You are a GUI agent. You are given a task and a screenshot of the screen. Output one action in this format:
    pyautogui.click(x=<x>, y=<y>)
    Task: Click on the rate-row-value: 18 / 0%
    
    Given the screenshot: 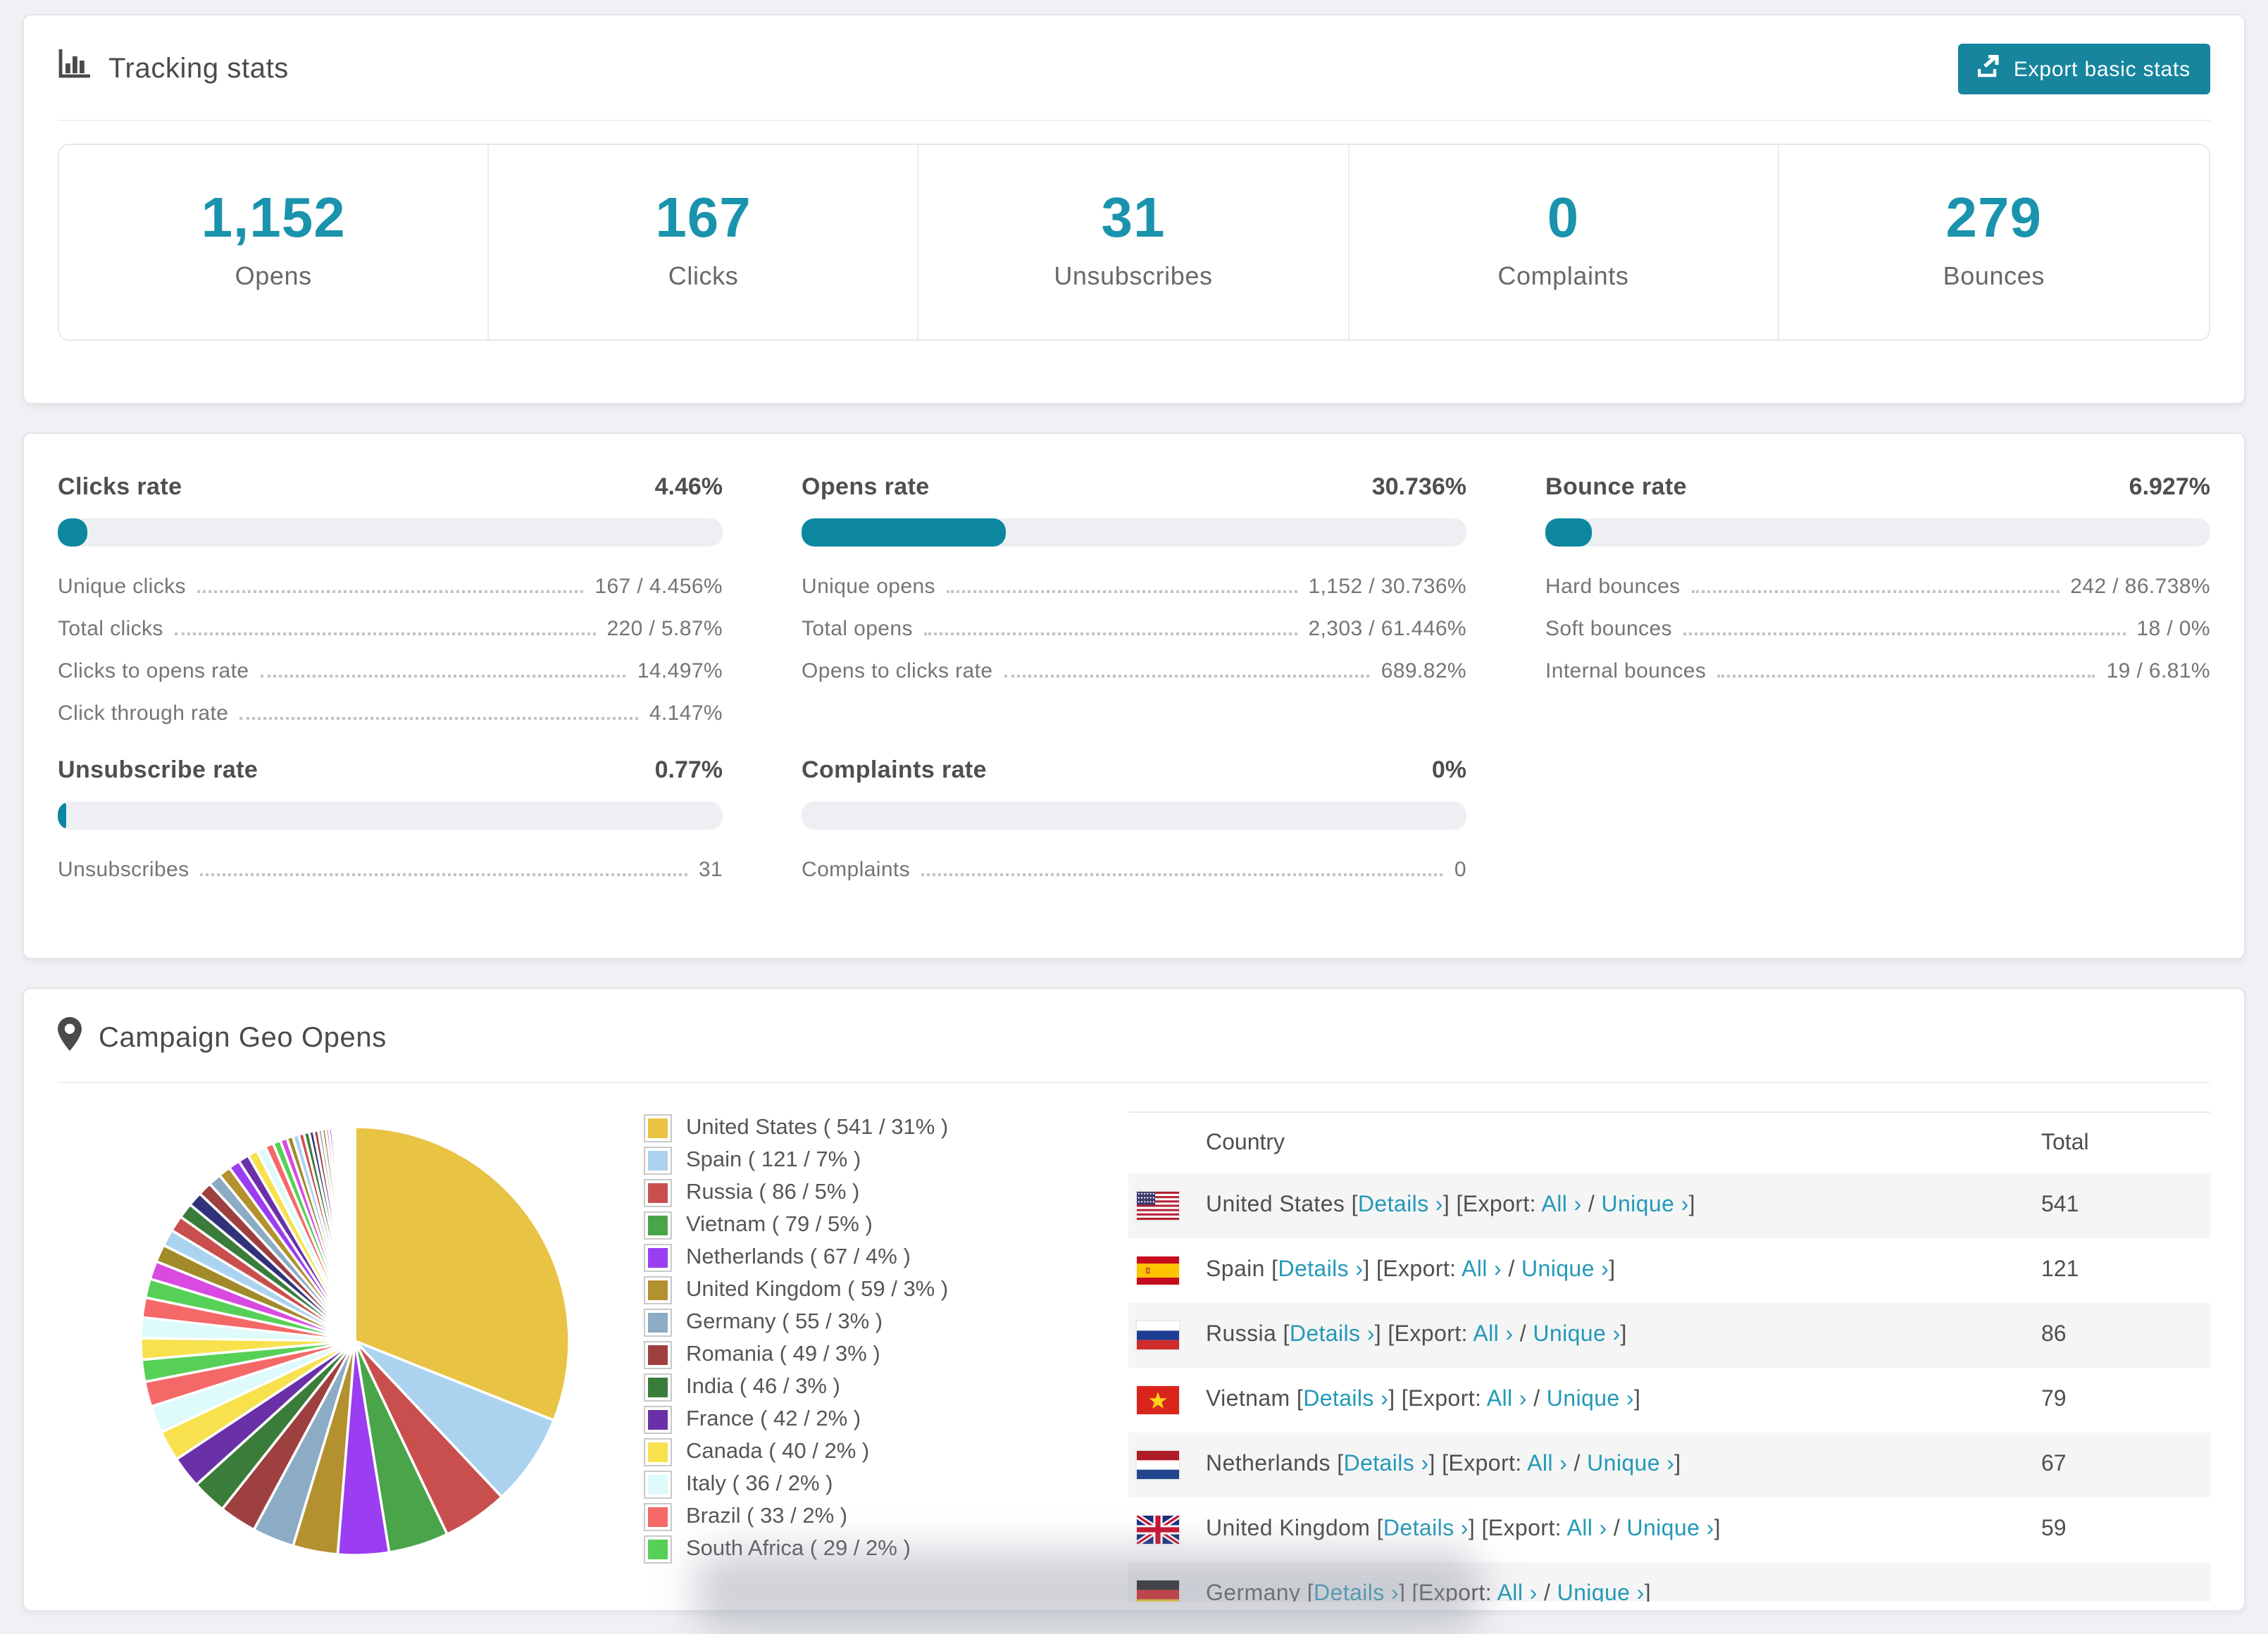 What is the action you would take?
    pyautogui.click(x=2173, y=629)
    